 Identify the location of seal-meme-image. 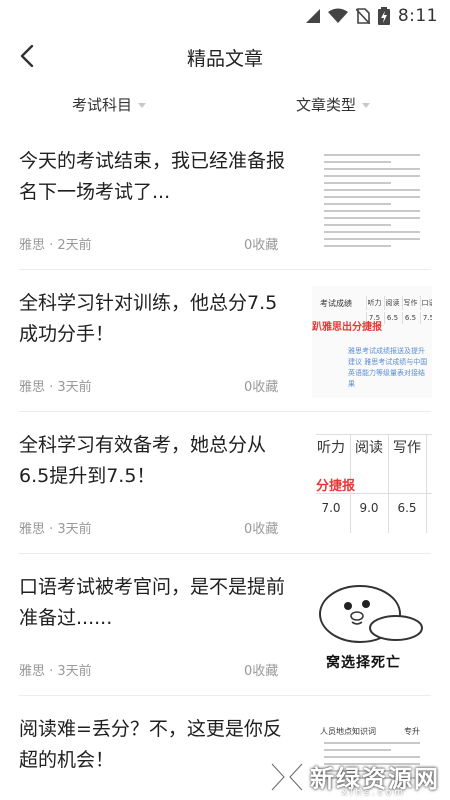
(371, 614).